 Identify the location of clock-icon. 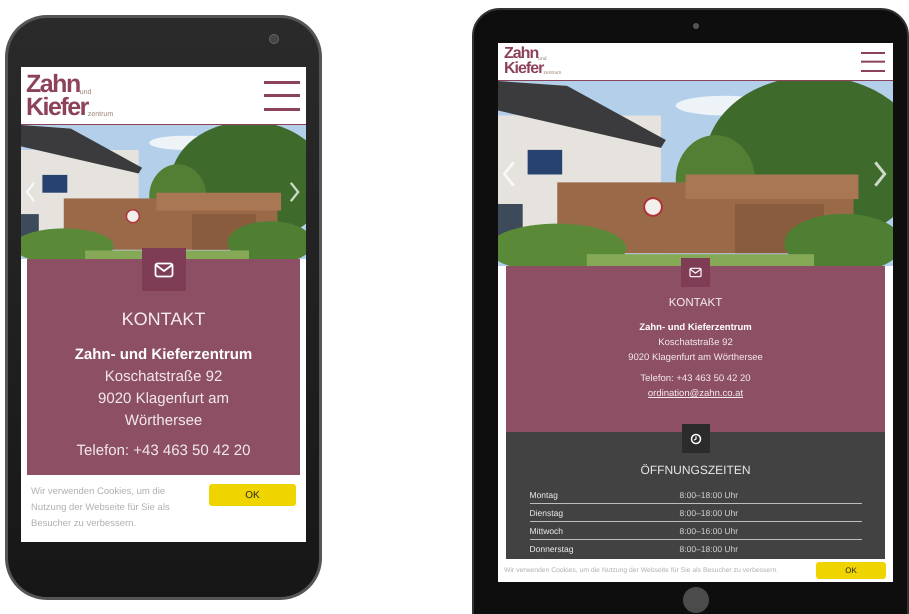
(696, 438).